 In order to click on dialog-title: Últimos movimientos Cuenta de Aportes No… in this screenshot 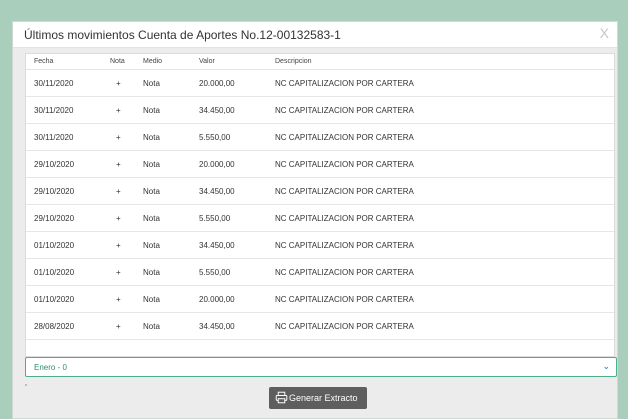, I will do `click(182, 35)`.